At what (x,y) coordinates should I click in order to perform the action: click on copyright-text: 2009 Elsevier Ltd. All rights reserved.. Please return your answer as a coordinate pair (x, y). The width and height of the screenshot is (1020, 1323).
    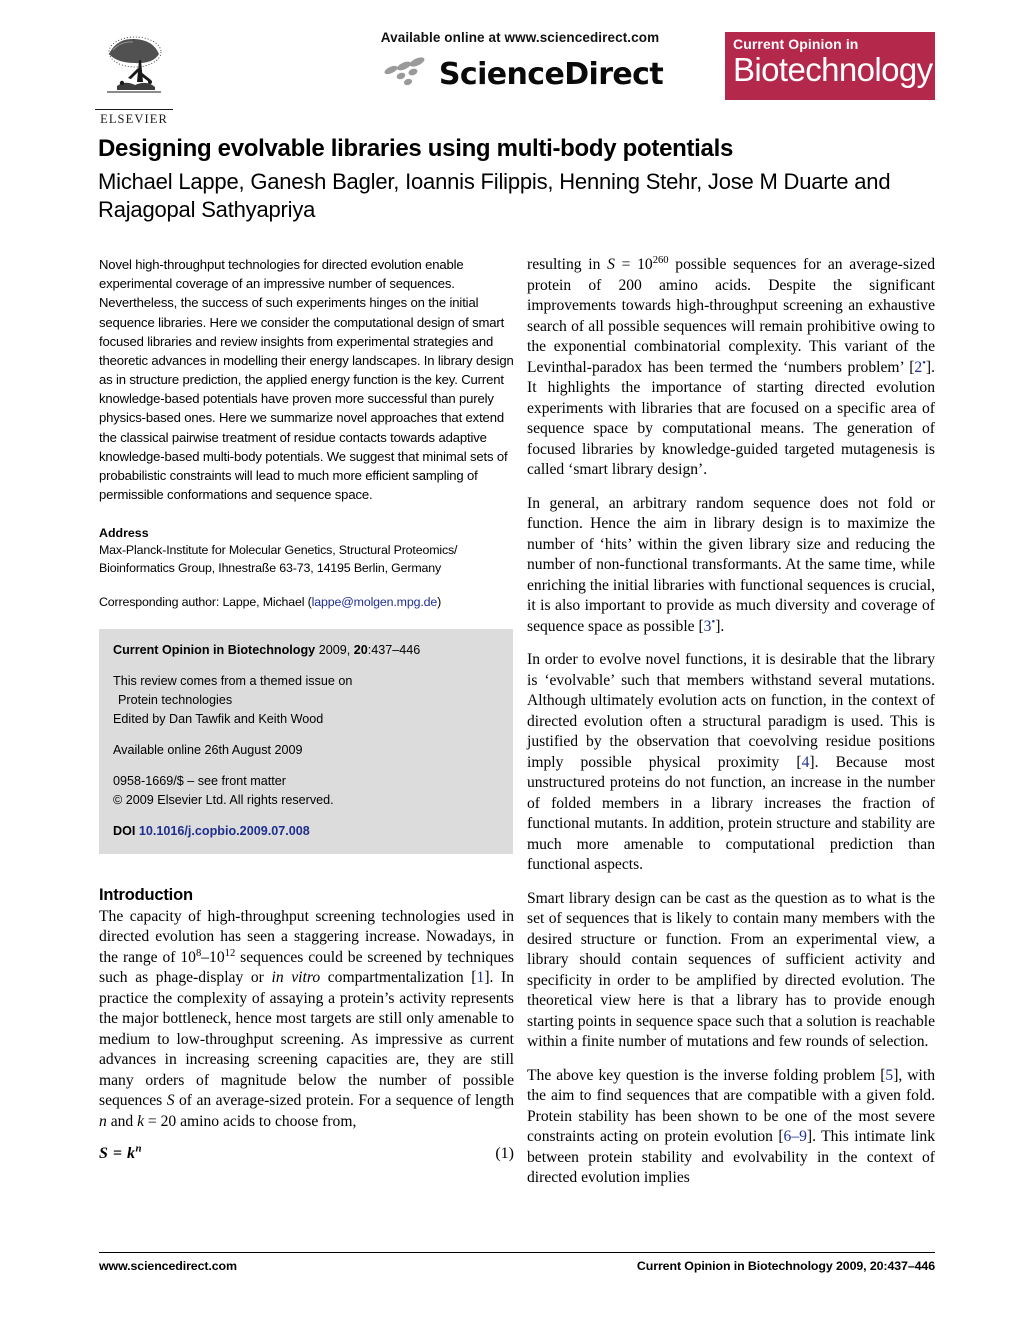
    Looking at the image, I should click on (229, 799).